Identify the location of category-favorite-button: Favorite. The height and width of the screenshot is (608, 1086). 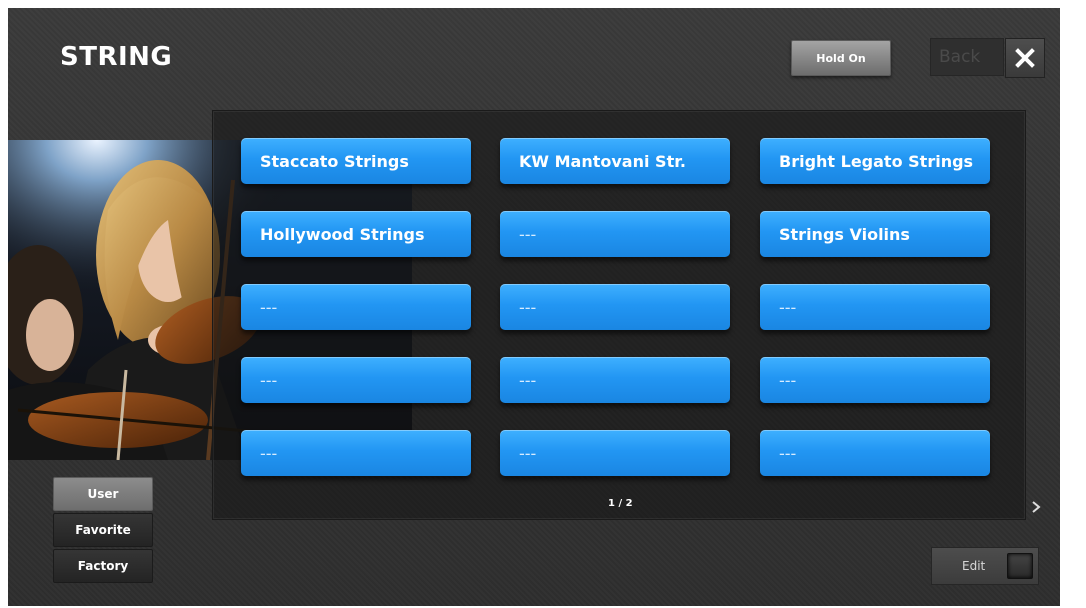
(103, 530).